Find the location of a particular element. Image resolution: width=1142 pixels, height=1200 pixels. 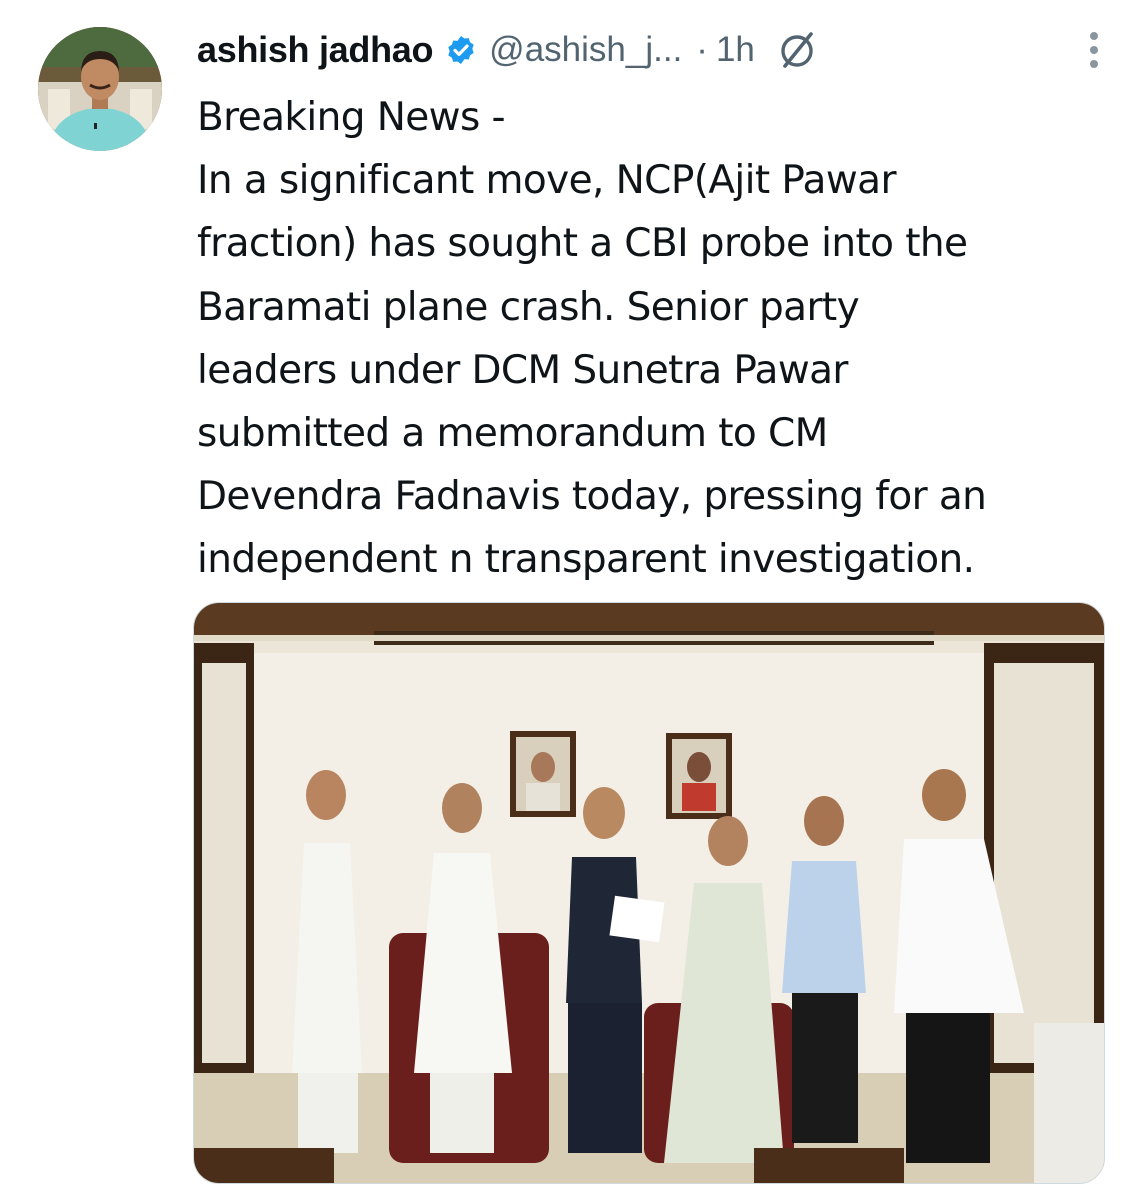

tweet-header: ashish jadhao @ashish_j... · 1h is located at coordinates (659, 50).